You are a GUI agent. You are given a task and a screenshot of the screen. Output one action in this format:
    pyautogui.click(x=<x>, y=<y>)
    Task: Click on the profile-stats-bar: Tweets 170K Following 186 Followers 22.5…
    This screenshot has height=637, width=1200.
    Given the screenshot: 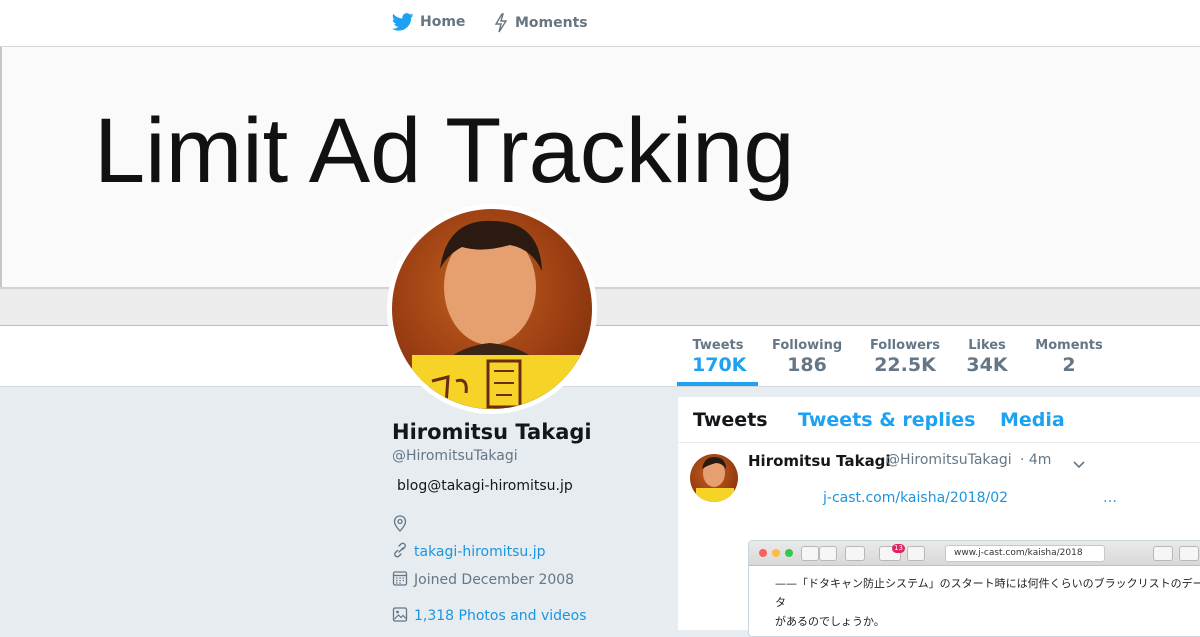 What is the action you would take?
    pyautogui.click(x=600, y=356)
    